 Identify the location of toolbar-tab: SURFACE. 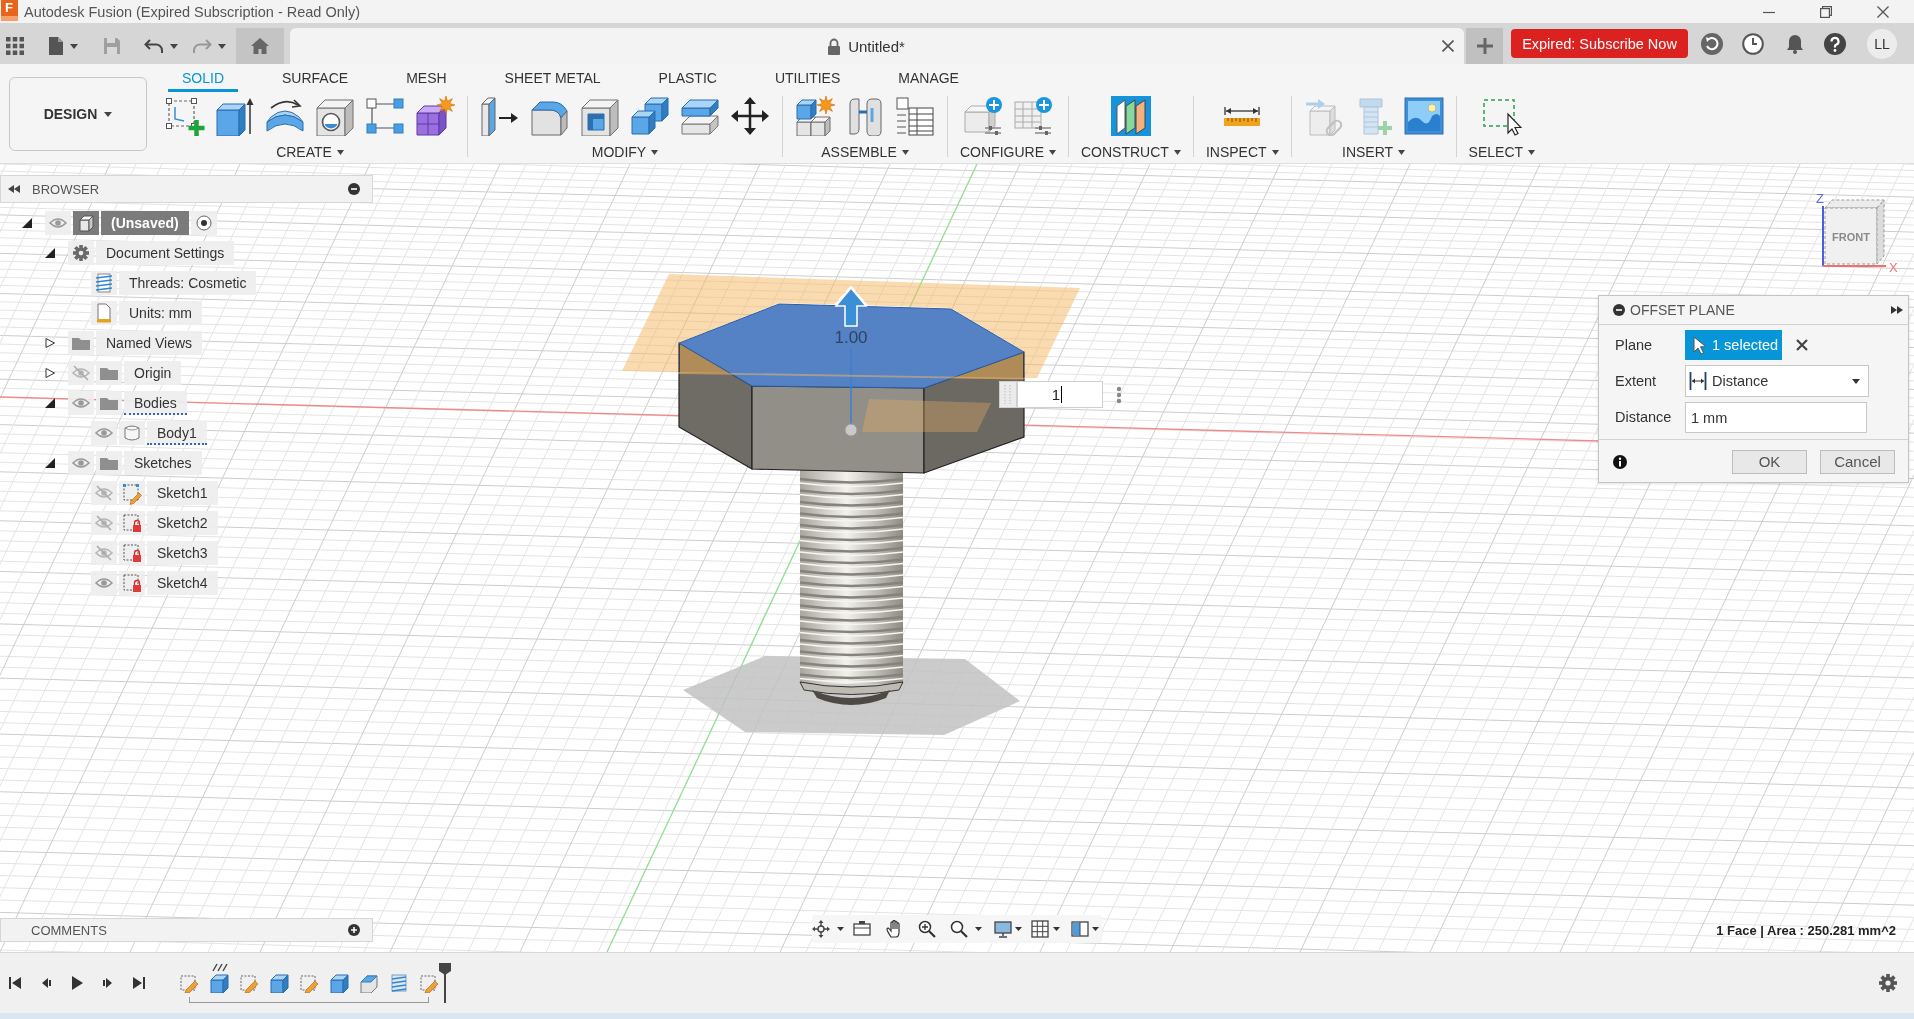
(315, 78).